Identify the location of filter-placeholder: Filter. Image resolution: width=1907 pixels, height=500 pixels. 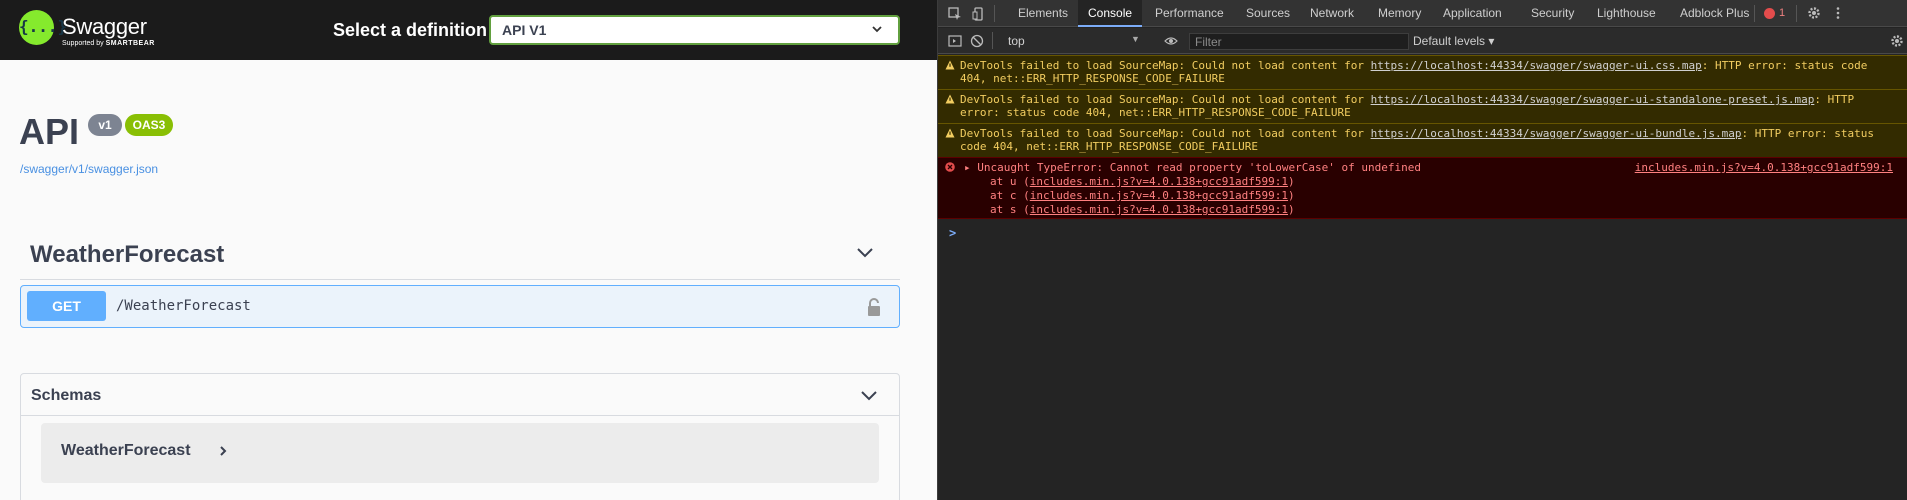
(1208, 42).